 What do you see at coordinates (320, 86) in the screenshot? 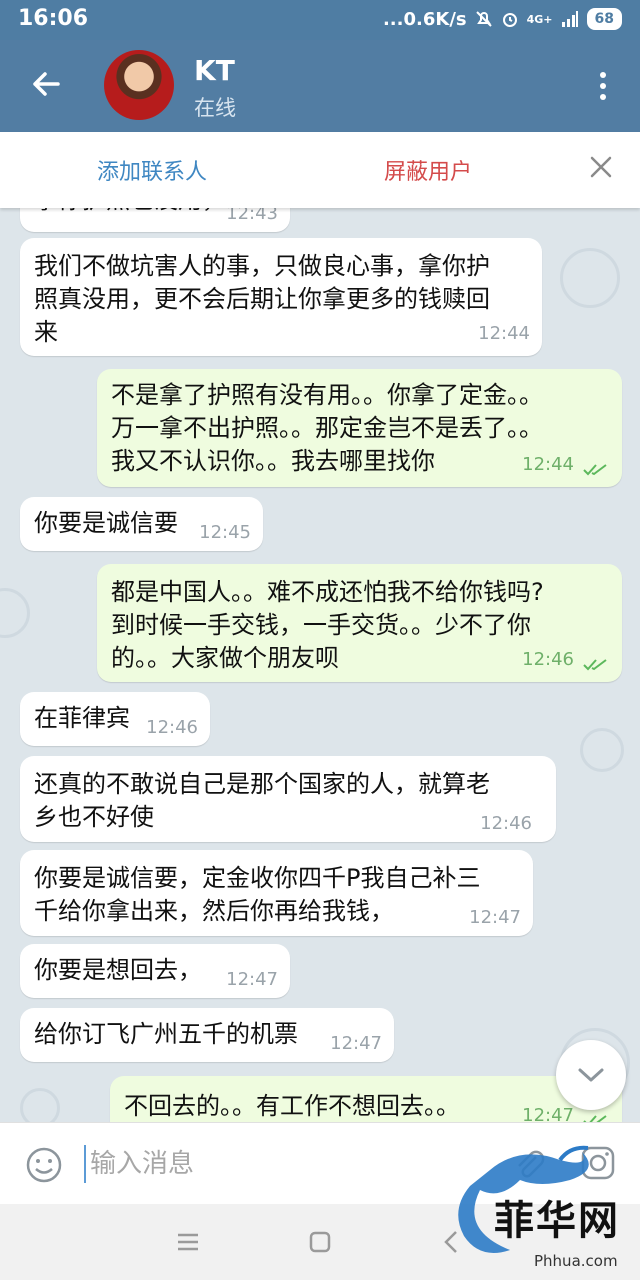
I see `chat-header: KT 在线` at bounding box center [320, 86].